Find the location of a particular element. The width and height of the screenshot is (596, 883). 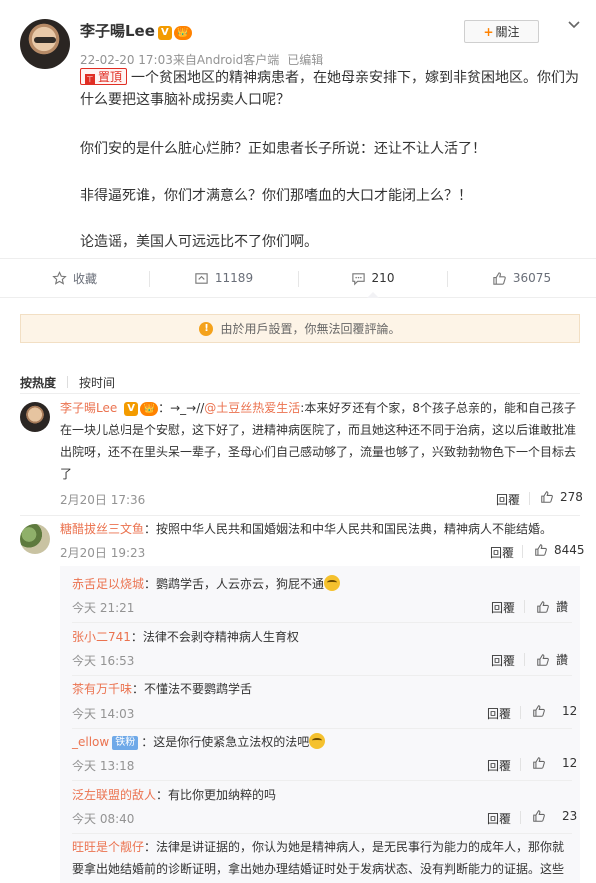

reply-5-like-count: 23 is located at coordinates (570, 816).